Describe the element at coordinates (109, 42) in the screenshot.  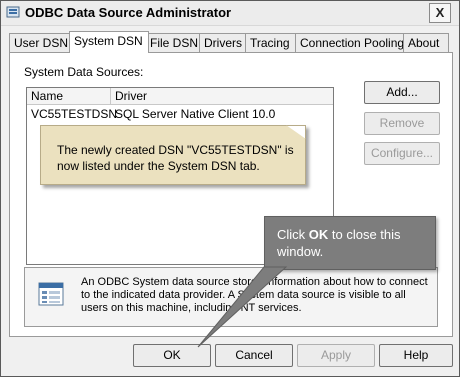
I see `tab-system-dsn: System DSN` at that location.